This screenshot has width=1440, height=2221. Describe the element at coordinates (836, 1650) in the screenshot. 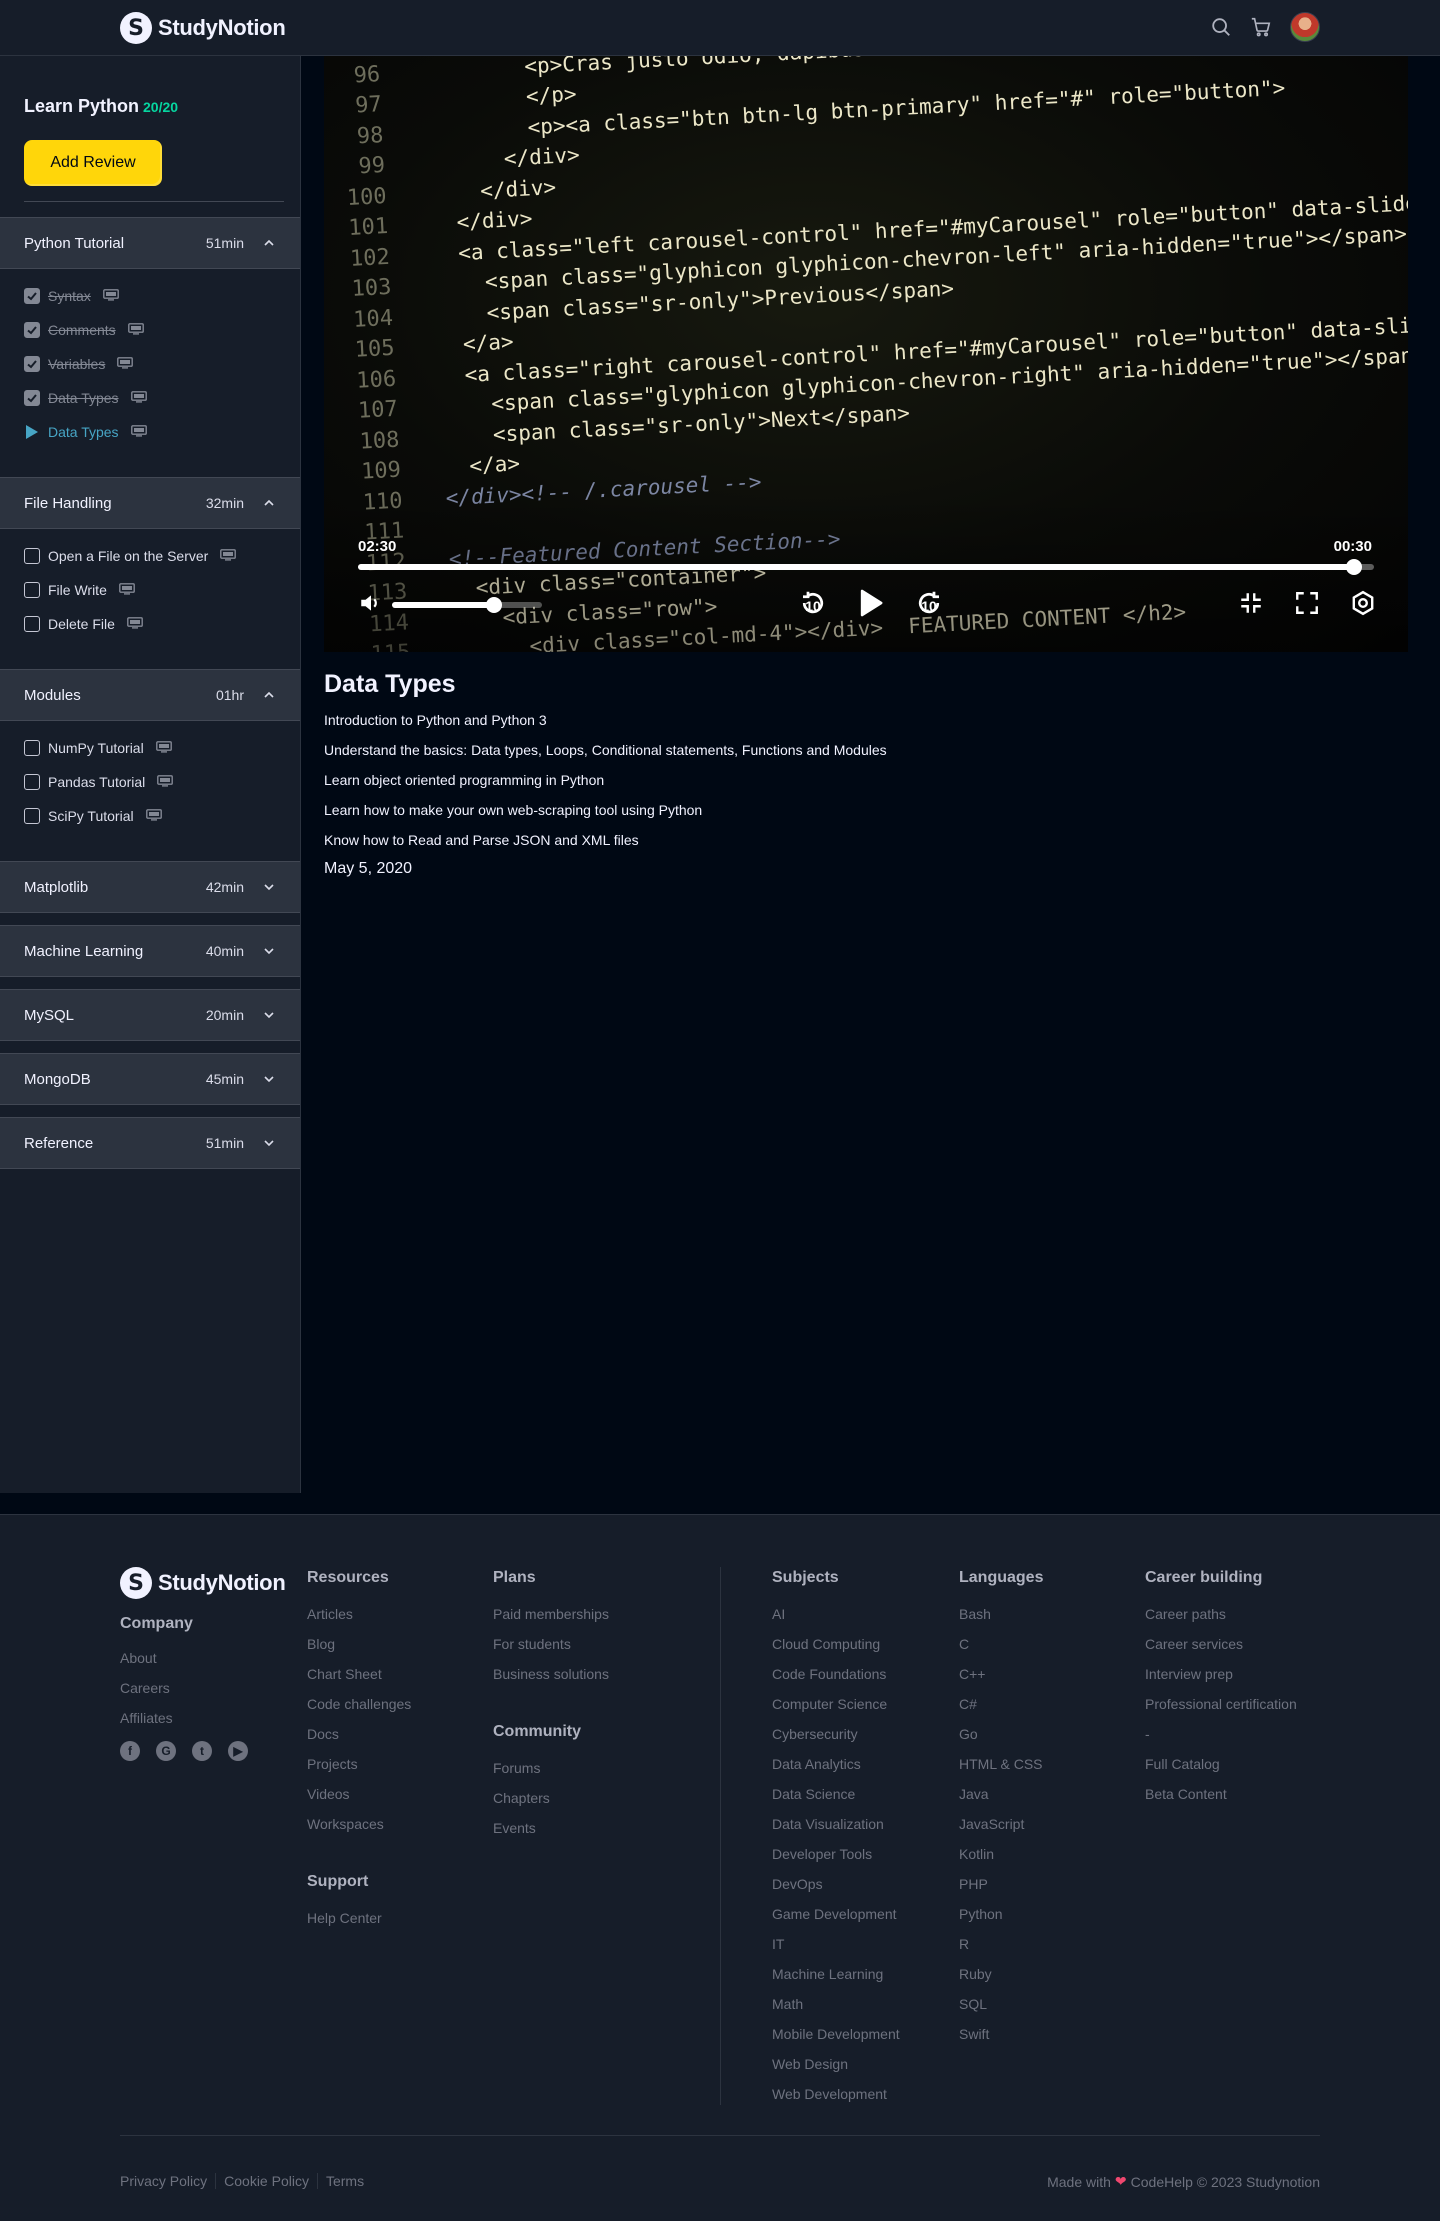

I see `footer-link: Cloud Computing` at that location.